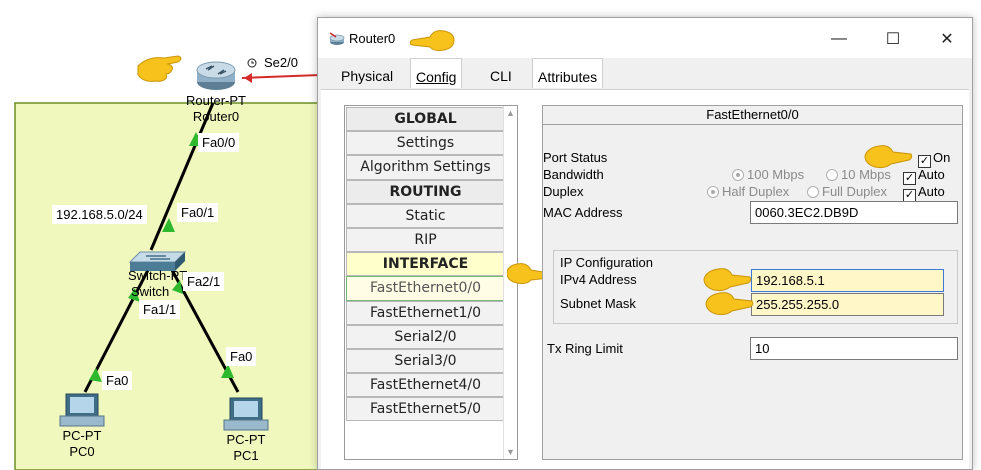 The height and width of the screenshot is (470, 981). I want to click on nav-item-fastethernet5-0: FastEthernet5/0, so click(425, 409).